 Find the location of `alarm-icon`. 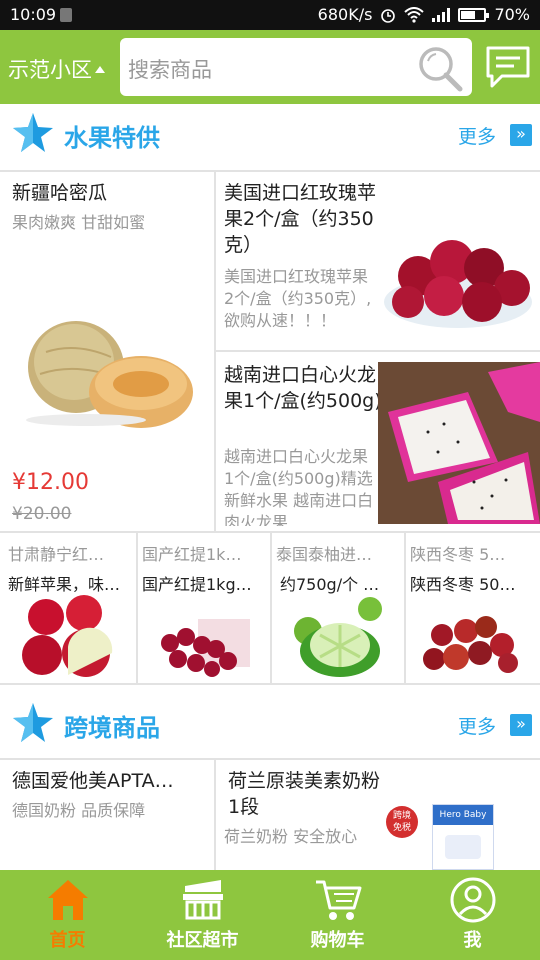

alarm-icon is located at coordinates (388, 15).